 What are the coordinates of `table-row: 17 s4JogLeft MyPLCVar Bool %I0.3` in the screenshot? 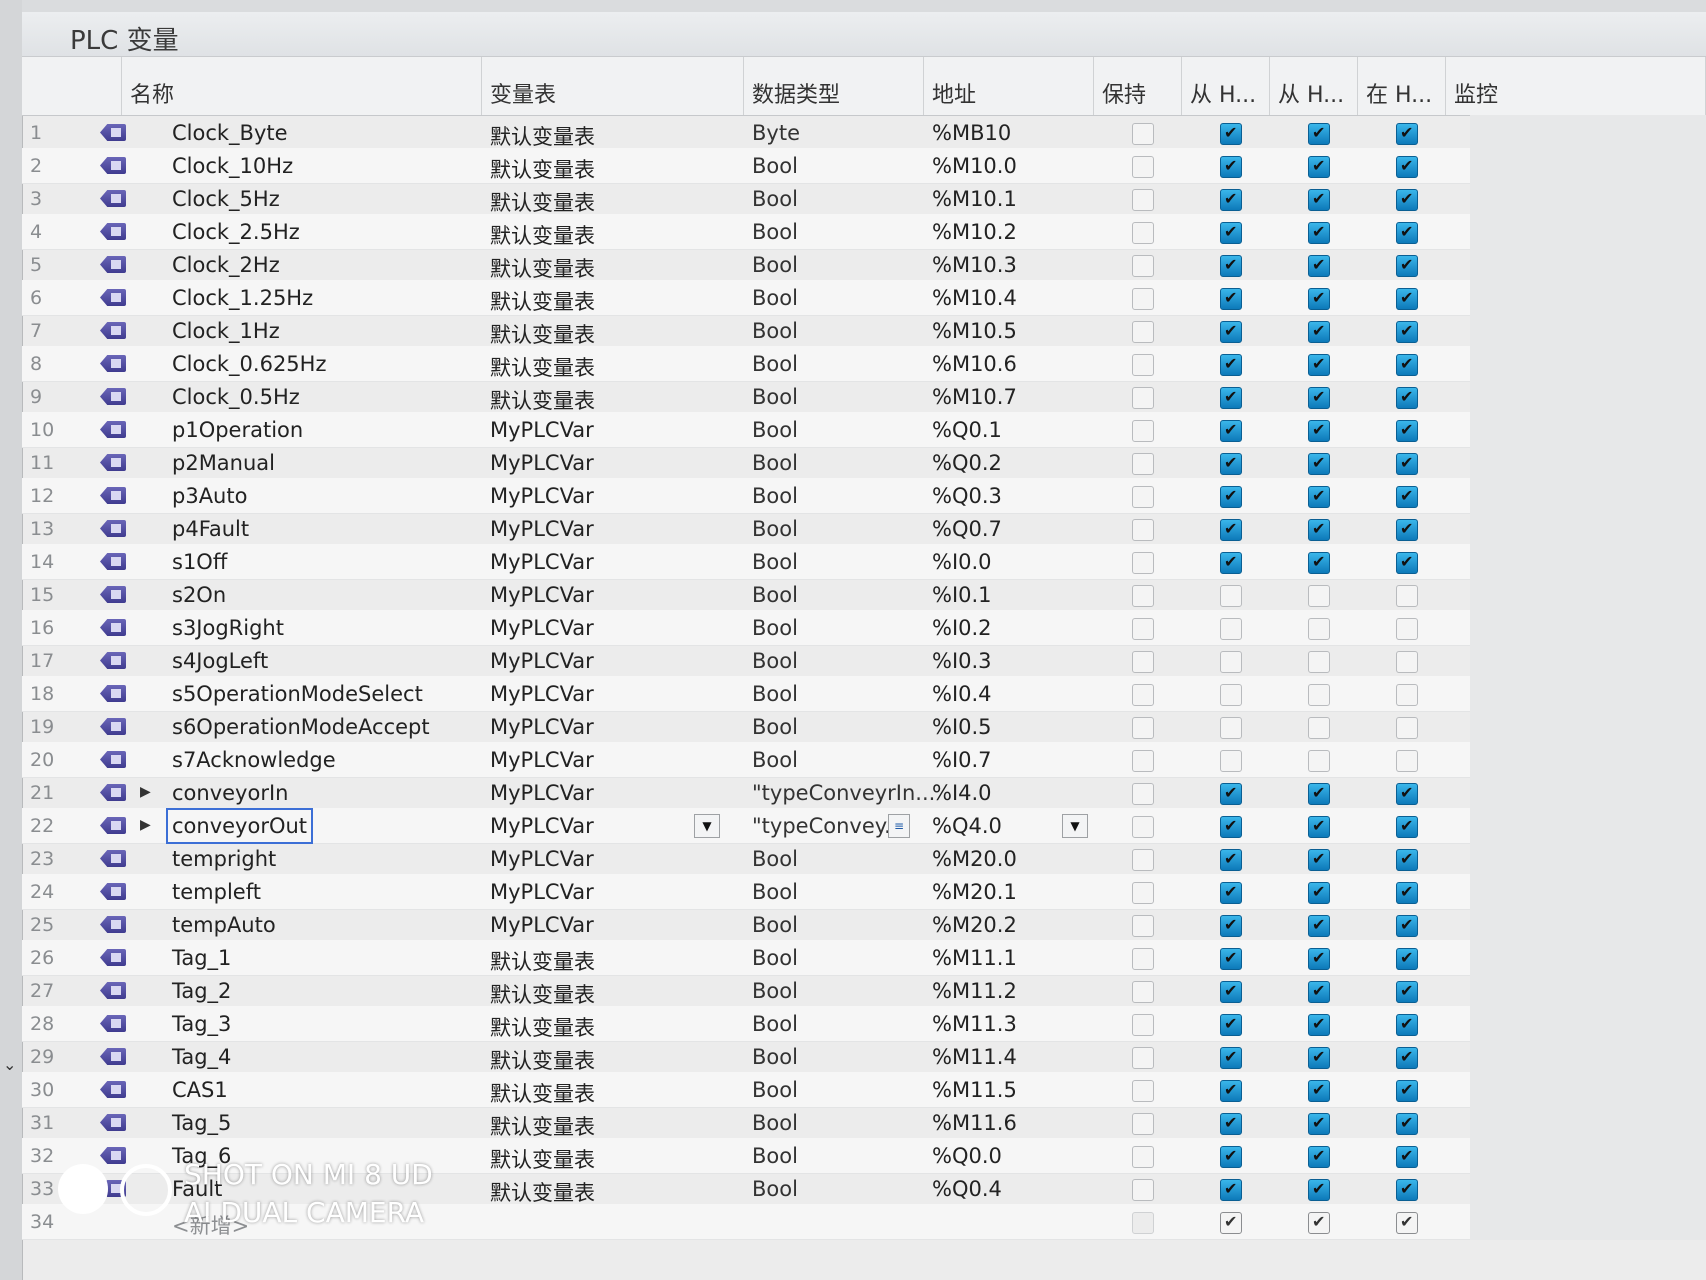 It's located at (864, 661).